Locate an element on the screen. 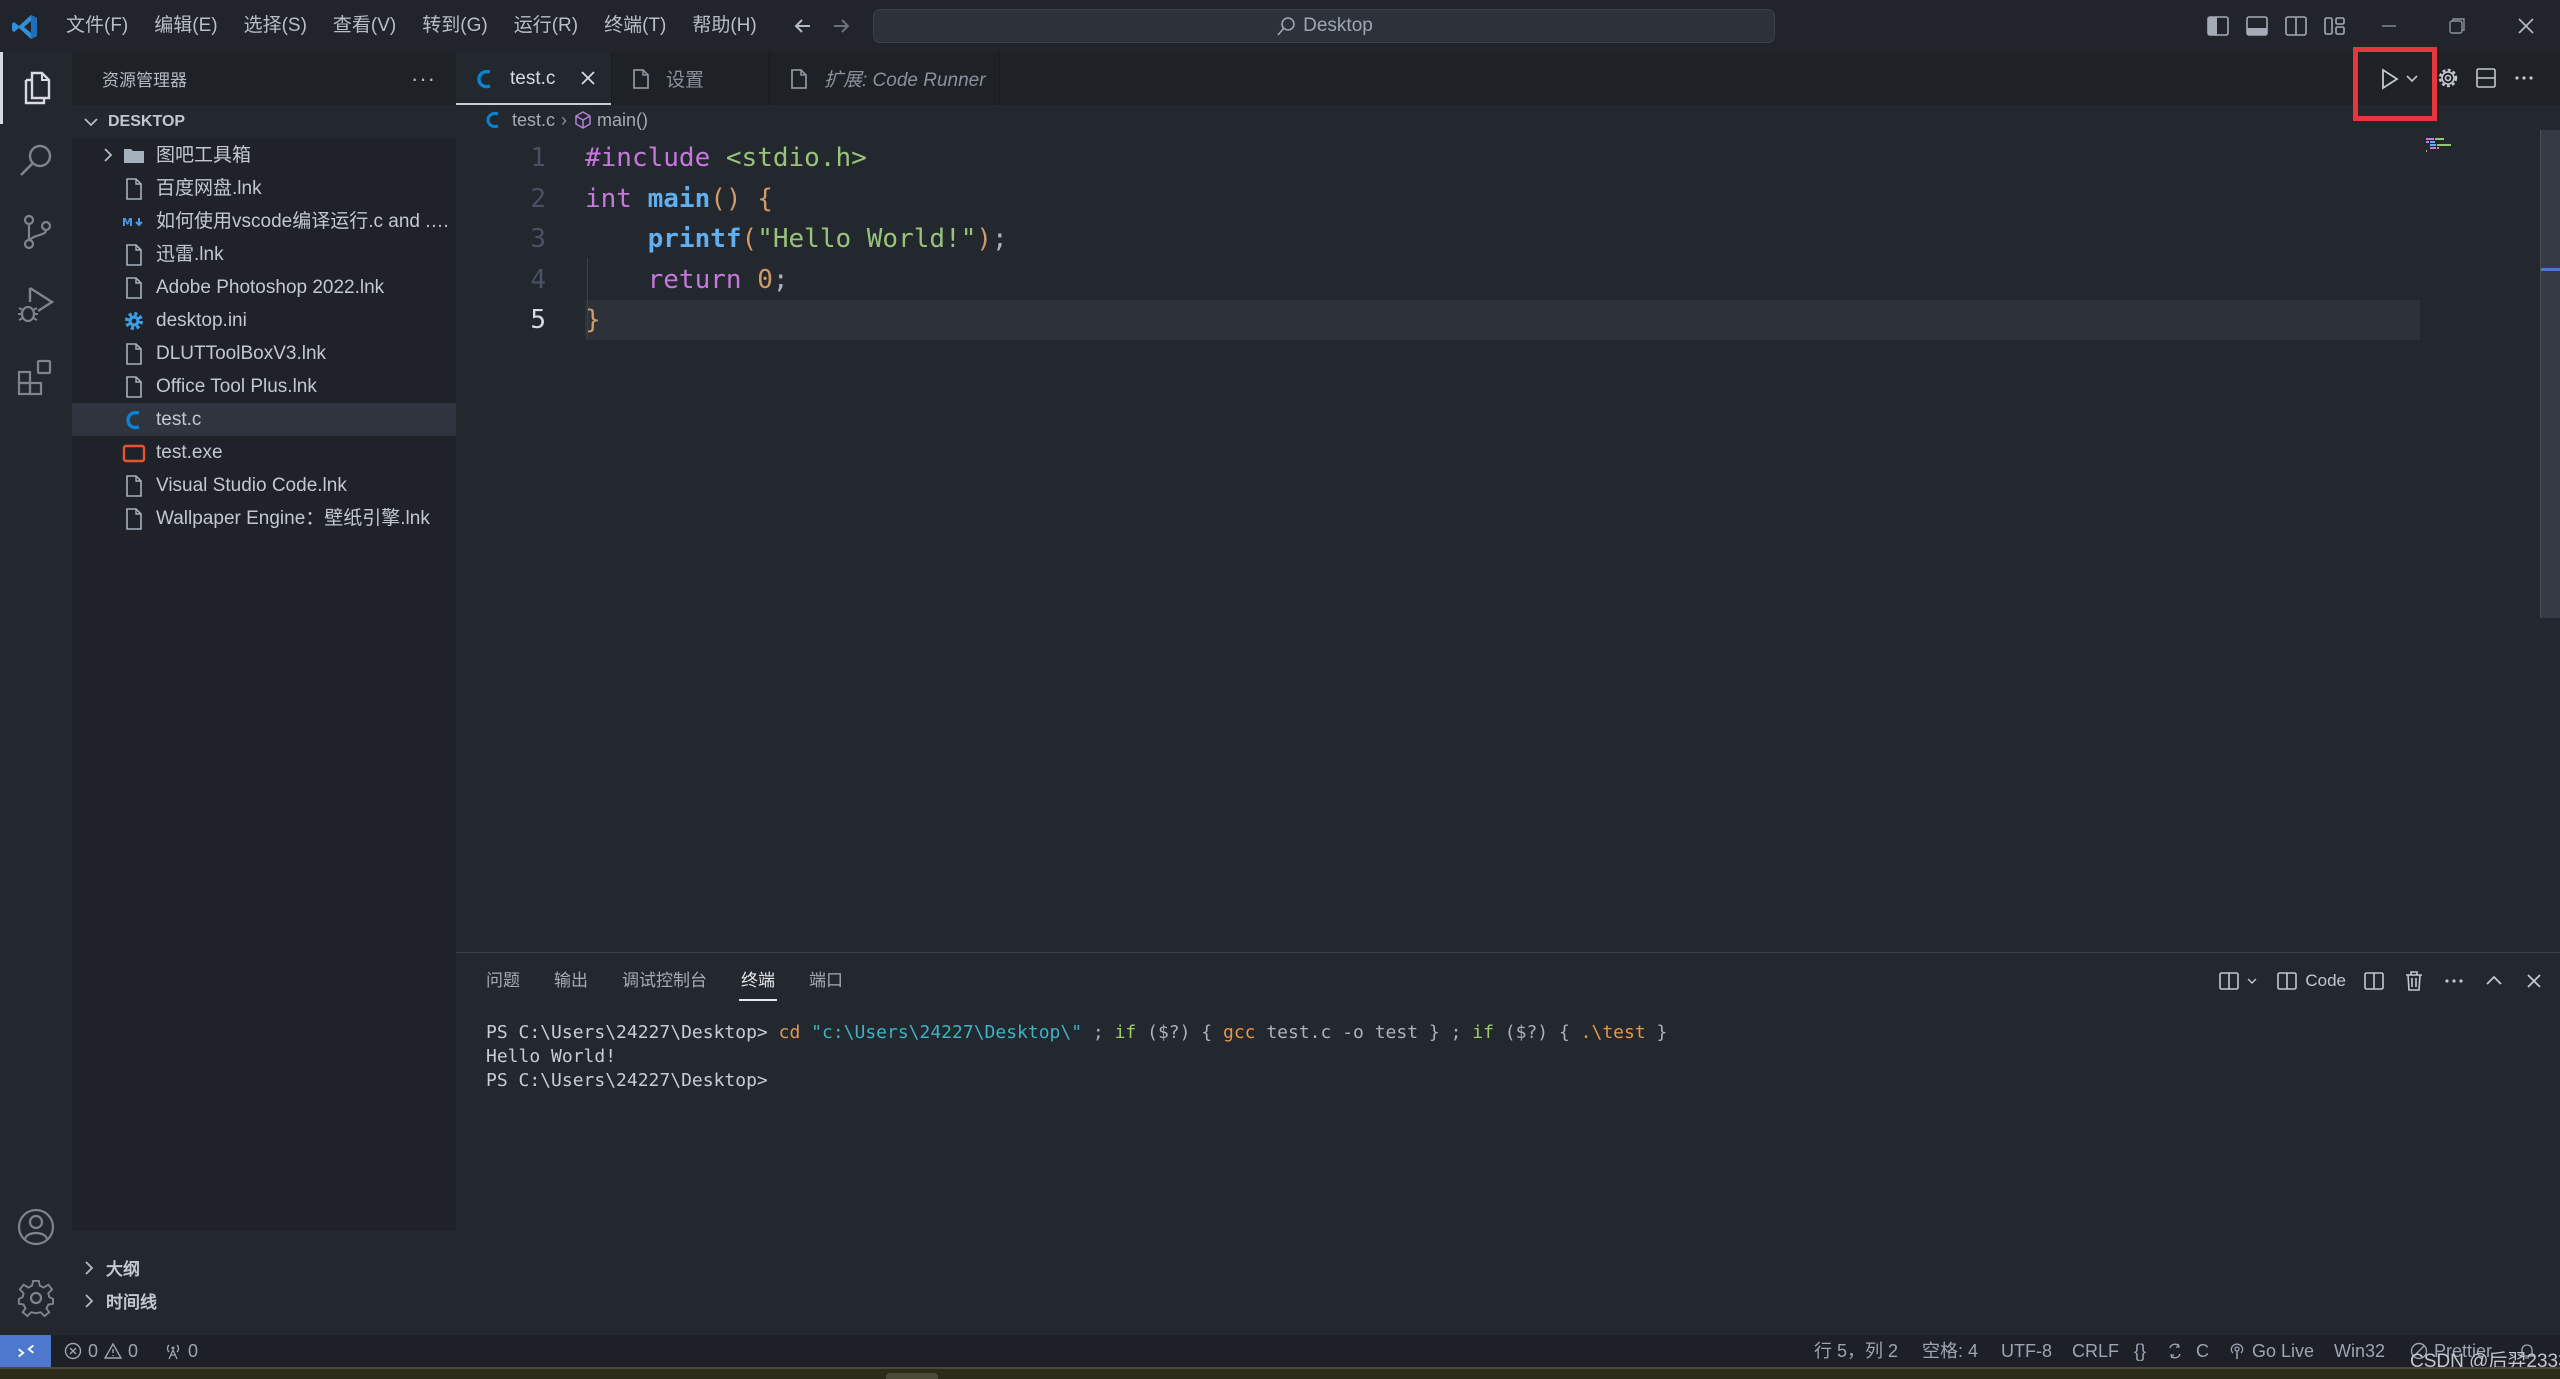 This screenshot has width=2560, height=1379. language-label: C is located at coordinates (2202, 1351).